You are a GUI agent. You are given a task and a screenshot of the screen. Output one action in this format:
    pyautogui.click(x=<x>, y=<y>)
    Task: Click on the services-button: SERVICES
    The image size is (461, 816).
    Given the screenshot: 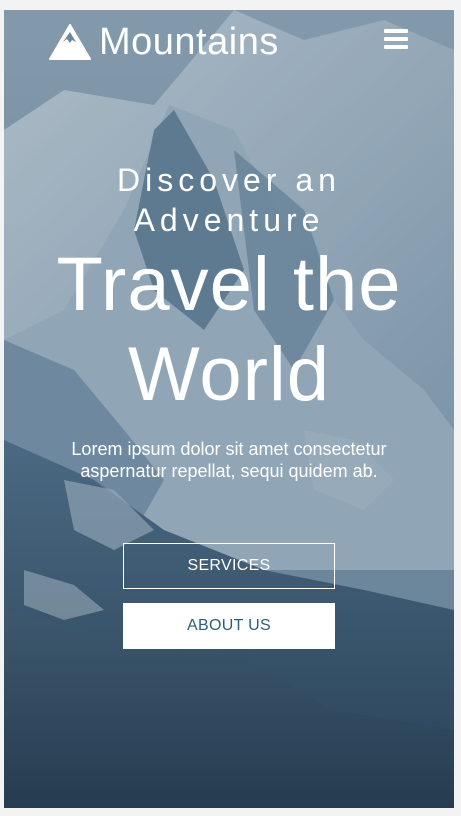 What is the action you would take?
    pyautogui.click(x=229, y=566)
    